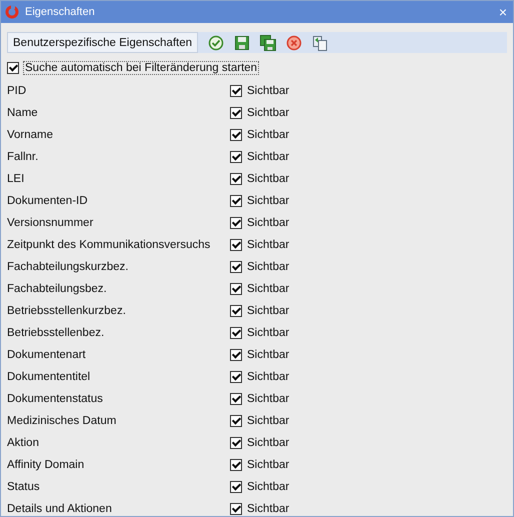 The width and height of the screenshot is (514, 517). I want to click on property-name: Aktion, so click(23, 443).